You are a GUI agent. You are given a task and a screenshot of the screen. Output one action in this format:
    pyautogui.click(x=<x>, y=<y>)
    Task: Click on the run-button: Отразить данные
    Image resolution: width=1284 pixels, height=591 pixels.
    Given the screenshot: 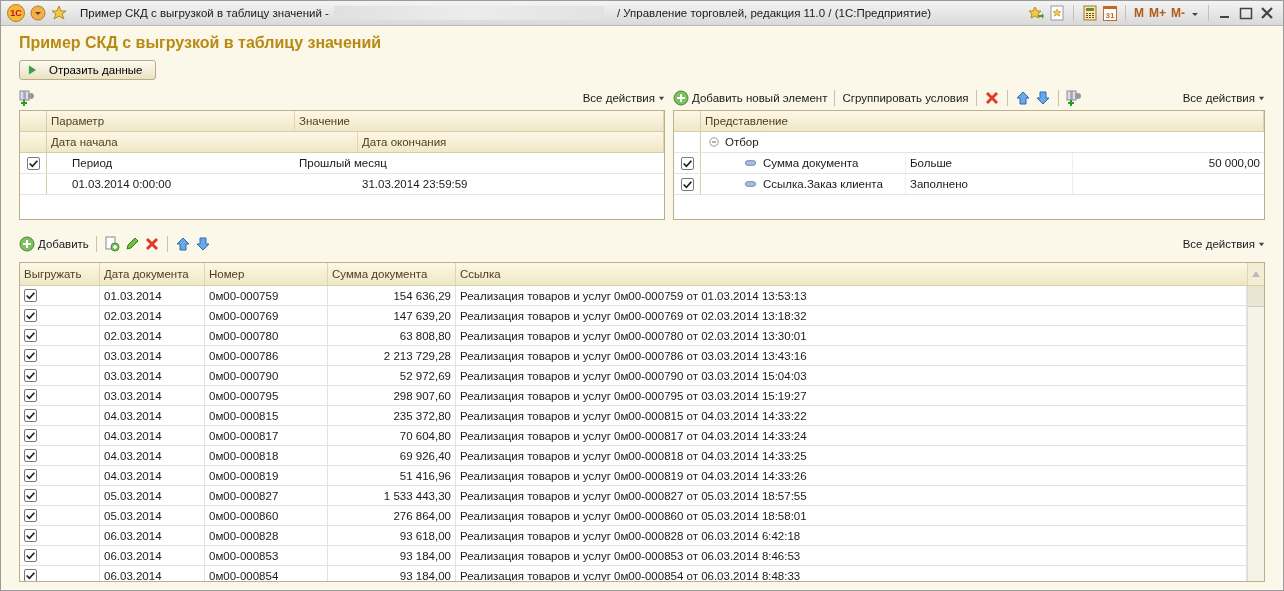 What is the action you would take?
    pyautogui.click(x=87, y=70)
    